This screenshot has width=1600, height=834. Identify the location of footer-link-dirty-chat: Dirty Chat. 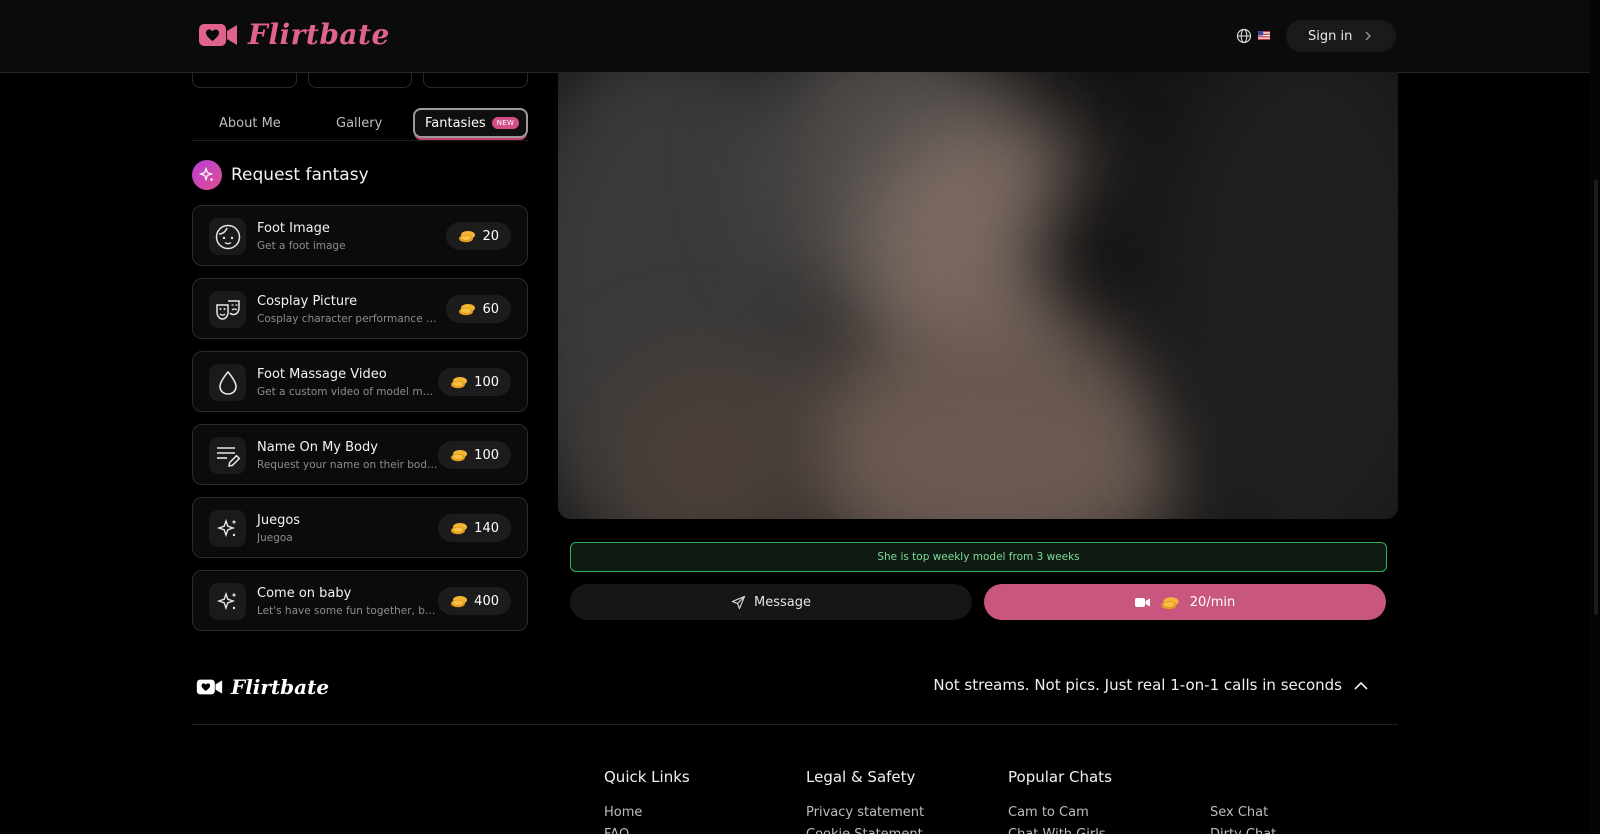
(1243, 829).